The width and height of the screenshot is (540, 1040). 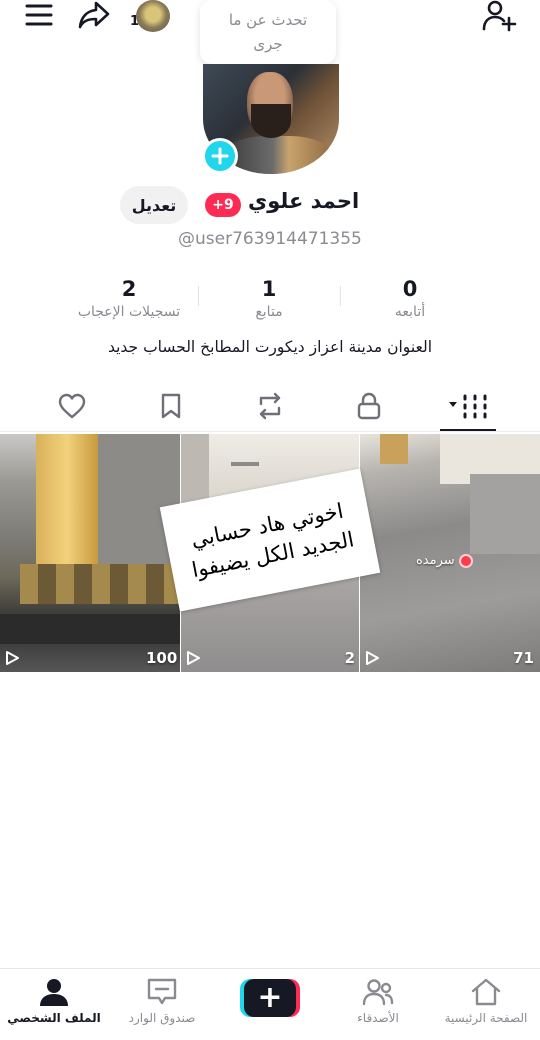 What do you see at coordinates (410, 312) in the screenshot?
I see `following-label: أتابعه` at bounding box center [410, 312].